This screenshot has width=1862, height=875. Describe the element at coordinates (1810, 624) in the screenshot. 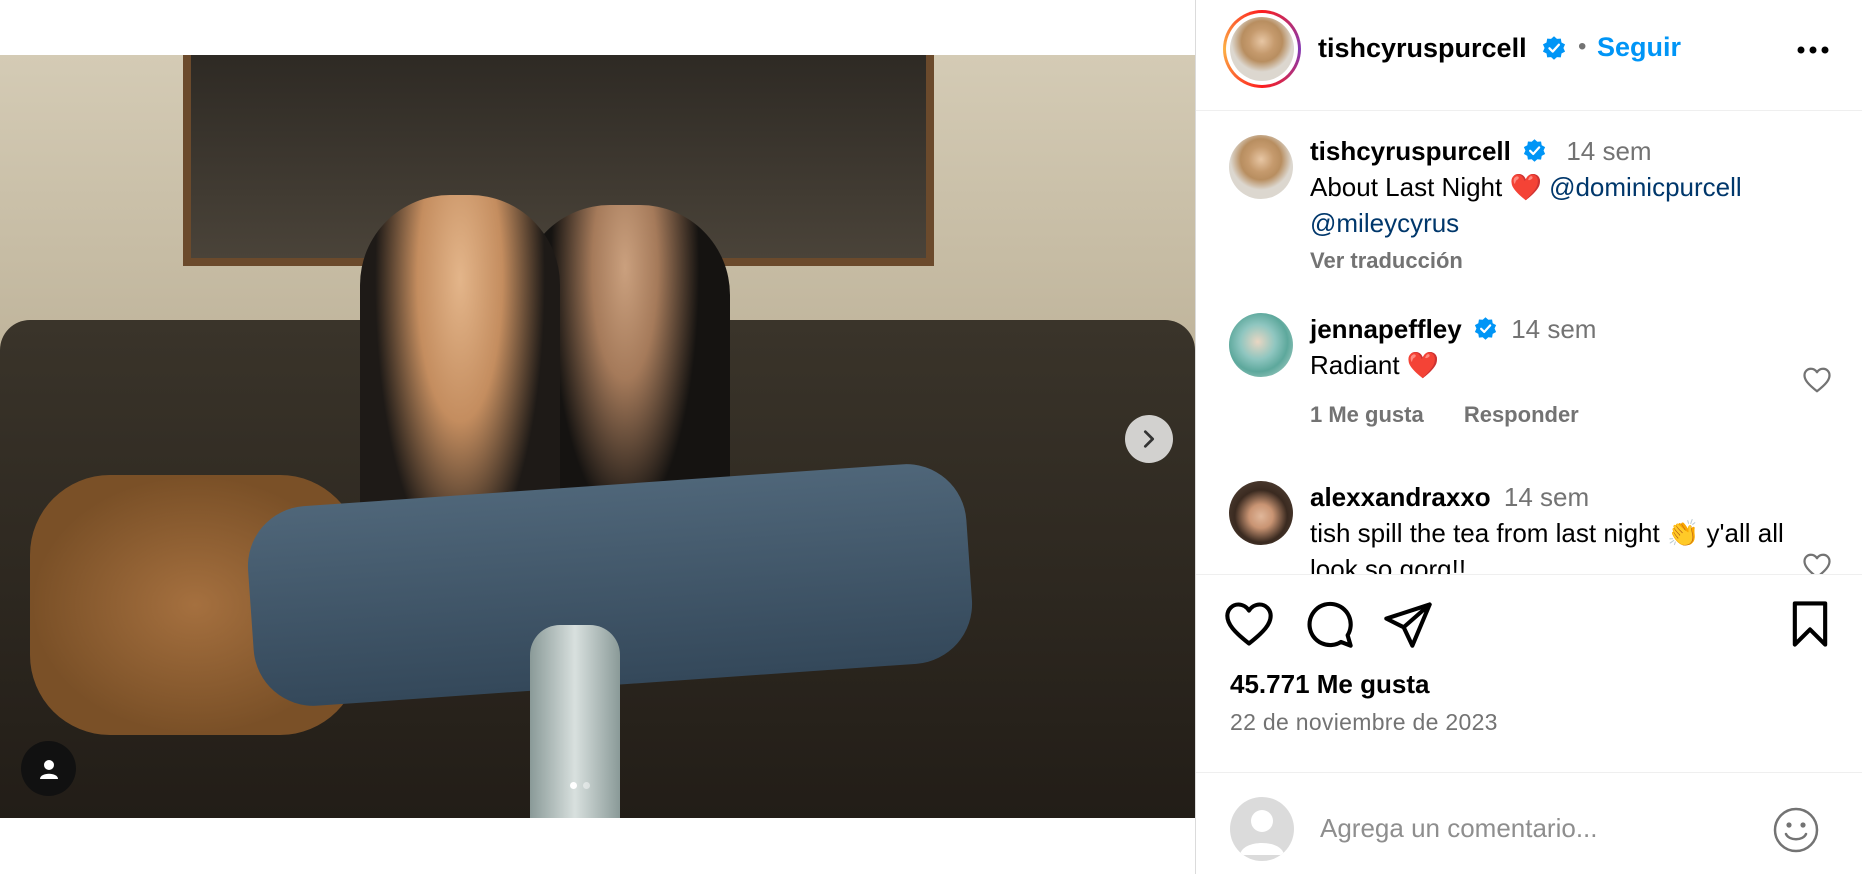

I see `save-bookmark-icon` at that location.